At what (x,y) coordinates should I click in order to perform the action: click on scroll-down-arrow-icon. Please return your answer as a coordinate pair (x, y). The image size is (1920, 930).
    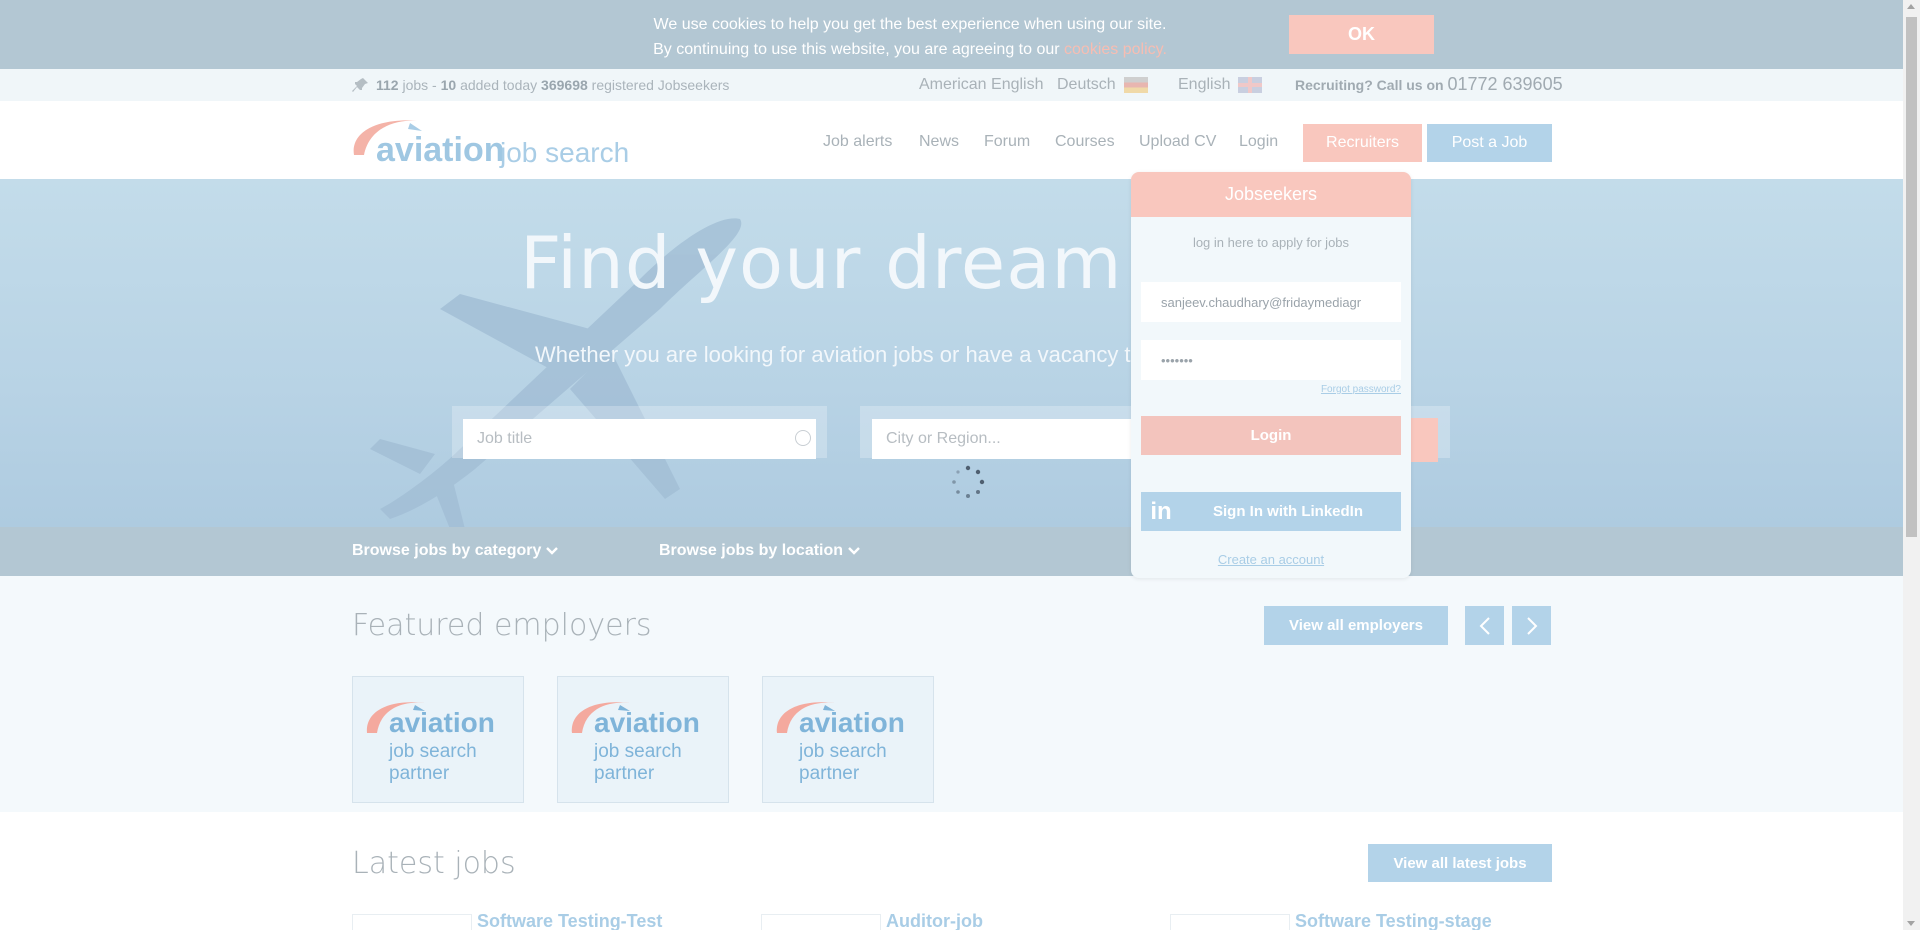
    Looking at the image, I should click on (1911, 923).